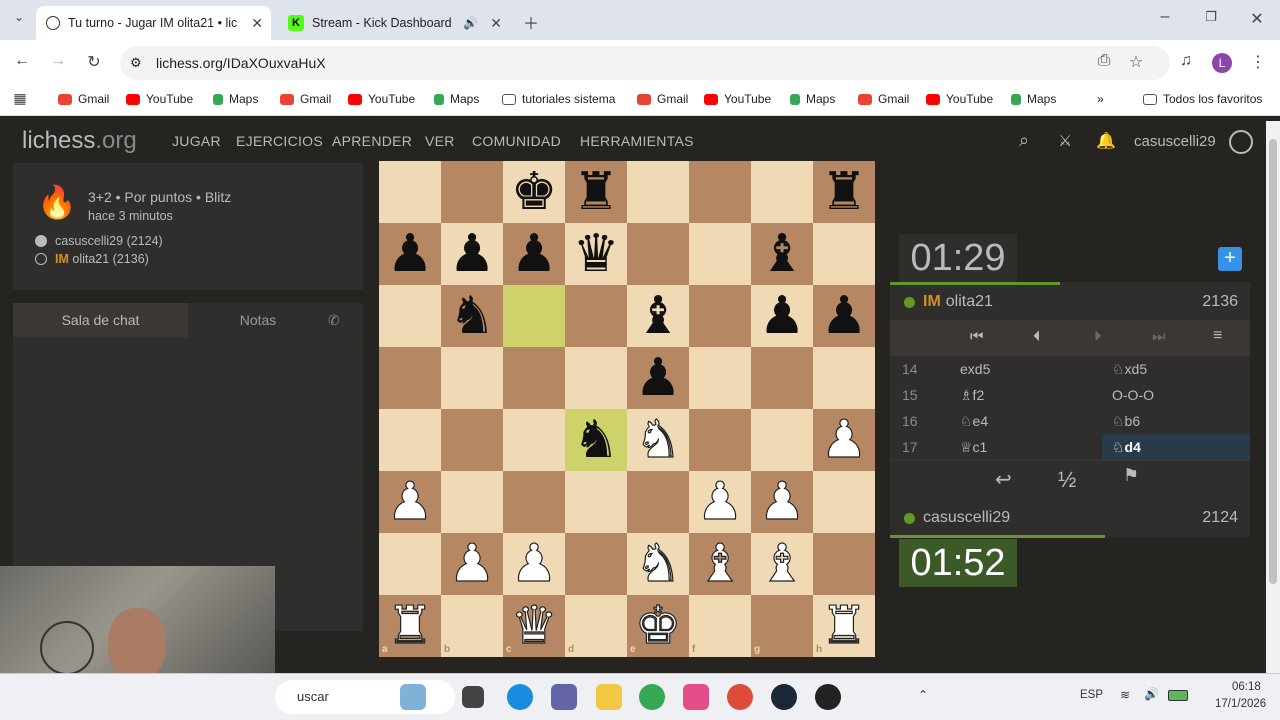 The image size is (1280, 720). What do you see at coordinates (531, 22) in the screenshot?
I see `new-tab-icon: ＋` at bounding box center [531, 22].